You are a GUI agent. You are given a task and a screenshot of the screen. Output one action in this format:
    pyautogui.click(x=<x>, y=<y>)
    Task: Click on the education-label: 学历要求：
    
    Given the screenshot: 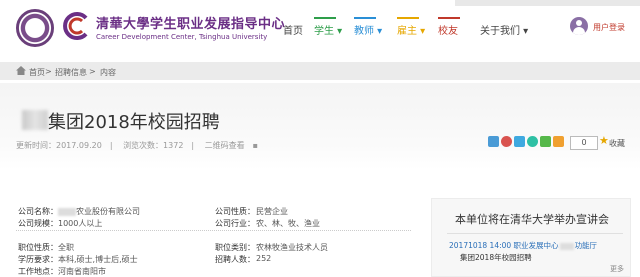 What is the action you would take?
    pyautogui.click(x=38, y=259)
    